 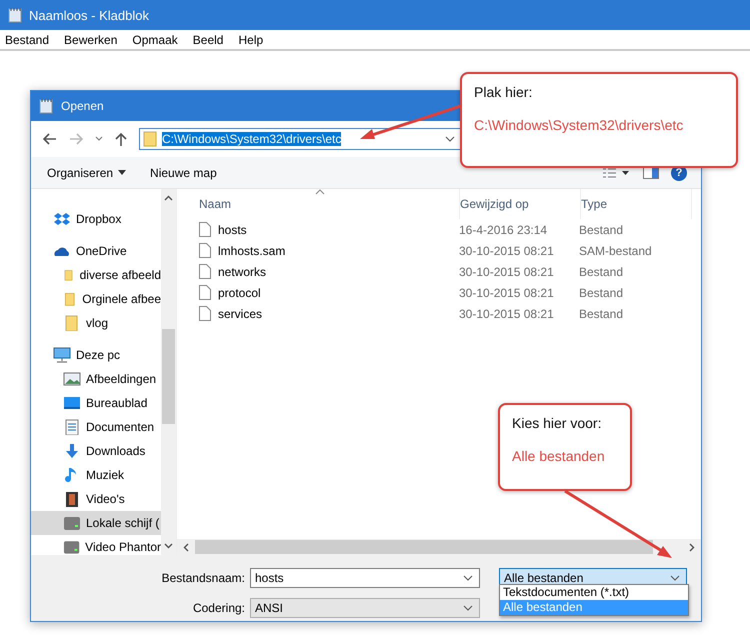 I want to click on picture-icon, so click(x=72, y=379).